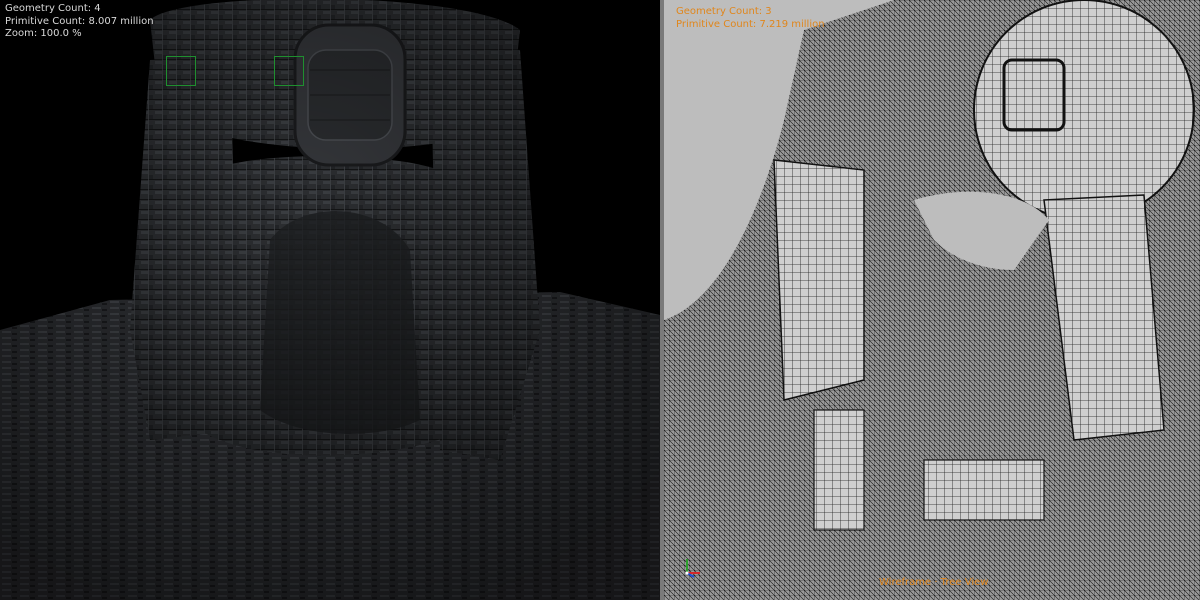 The width and height of the screenshot is (1200, 600). What do you see at coordinates (934, 582) in the screenshot?
I see `viewport-status-label: Wireframe · Tree View` at bounding box center [934, 582].